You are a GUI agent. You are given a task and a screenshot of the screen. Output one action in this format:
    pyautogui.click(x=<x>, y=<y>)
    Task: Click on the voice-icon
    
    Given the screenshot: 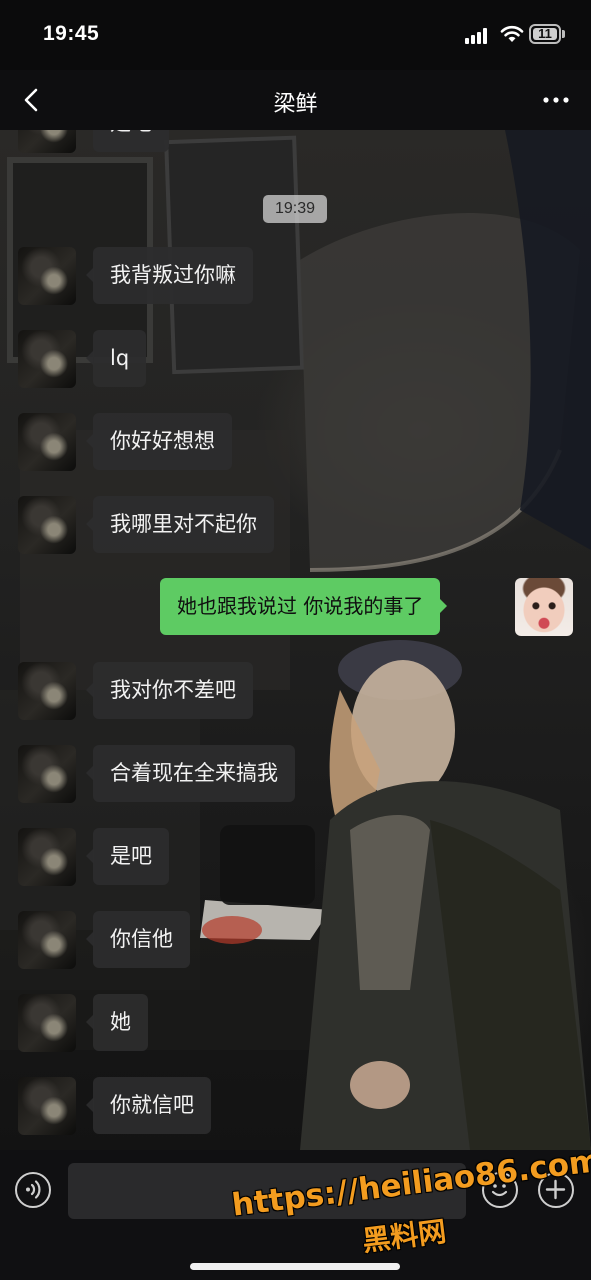 What is the action you would take?
    pyautogui.click(x=33, y=1190)
    